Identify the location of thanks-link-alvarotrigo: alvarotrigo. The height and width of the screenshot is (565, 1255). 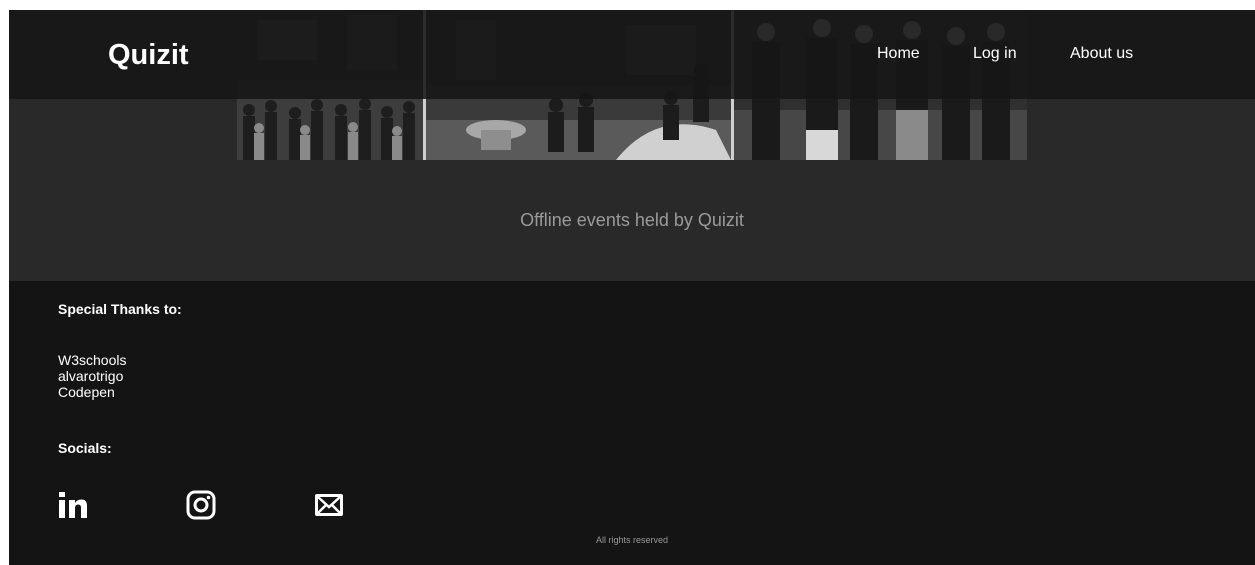
(92, 376).